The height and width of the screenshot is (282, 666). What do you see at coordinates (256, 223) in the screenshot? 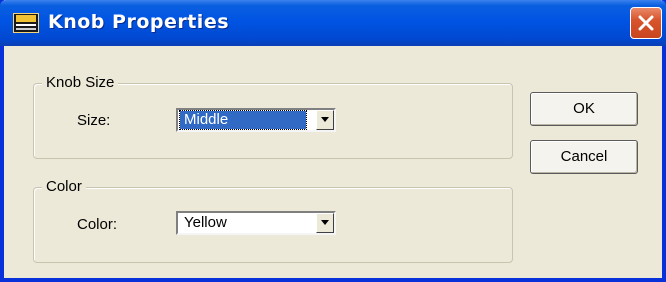
I see `color-dropdown: Yellow` at bounding box center [256, 223].